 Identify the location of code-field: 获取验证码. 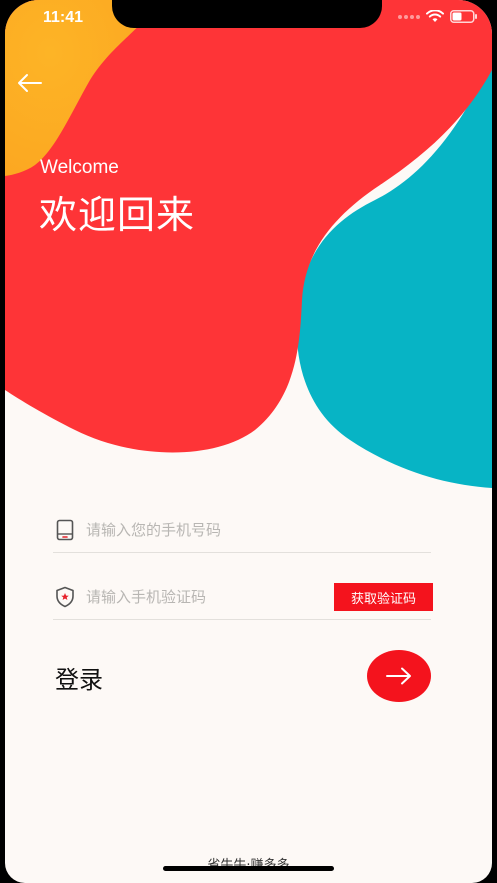
(243, 597).